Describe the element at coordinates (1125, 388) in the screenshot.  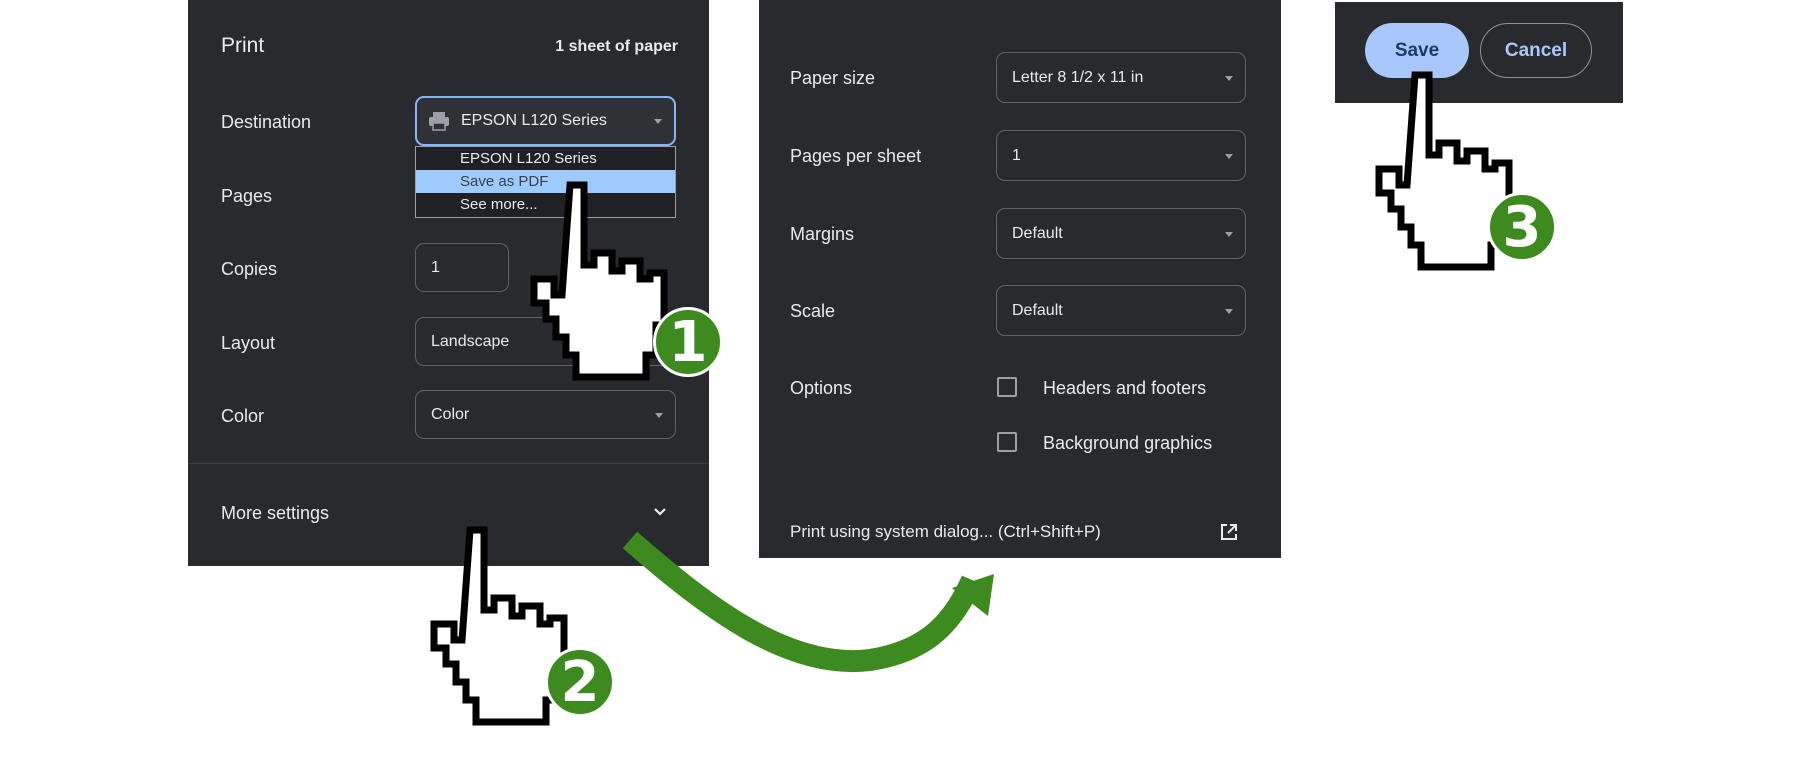
I see `headers-footers-label: Headers and footers` at that location.